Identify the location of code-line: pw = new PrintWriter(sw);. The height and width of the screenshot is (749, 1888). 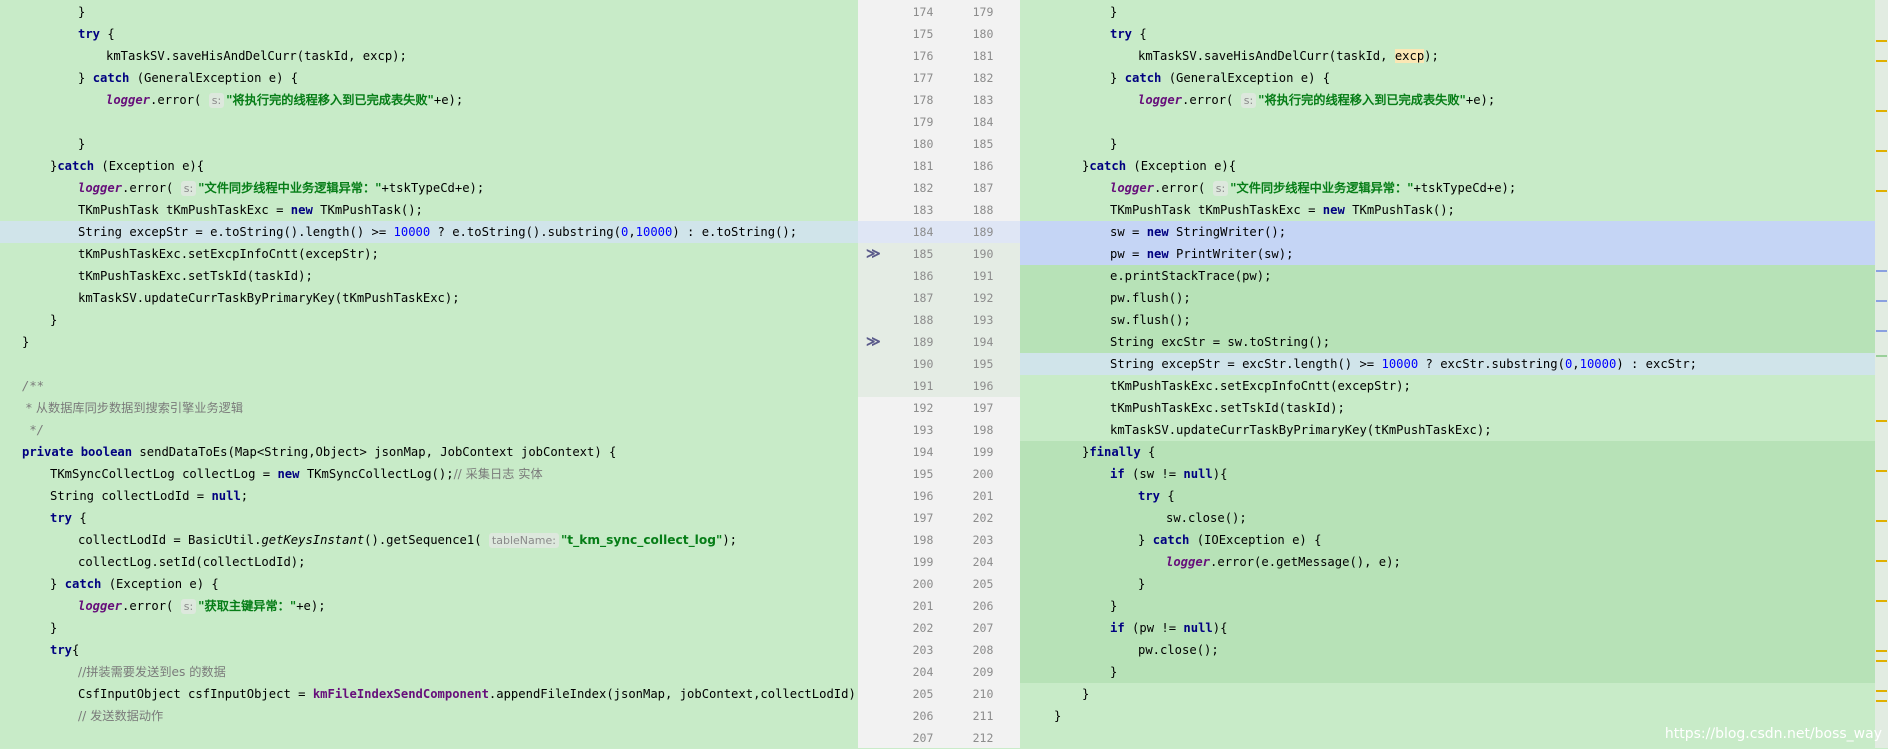
(1447, 254).